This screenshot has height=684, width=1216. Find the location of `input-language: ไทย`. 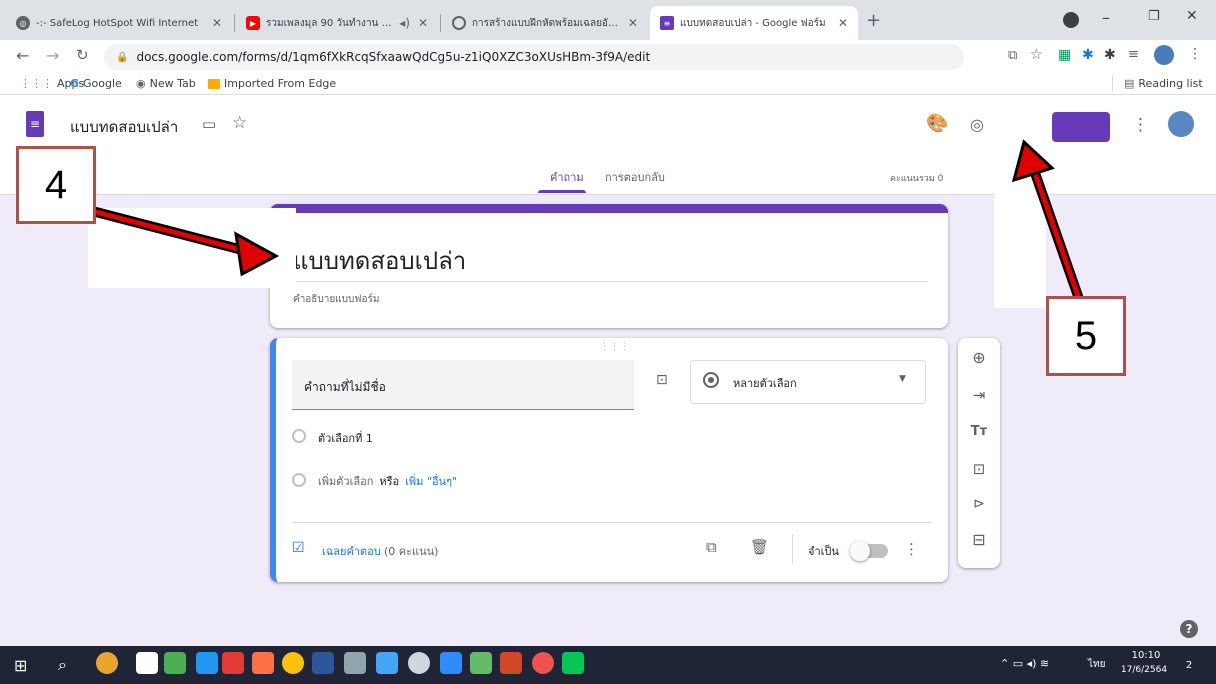

input-language: ไทย is located at coordinates (1096, 664).